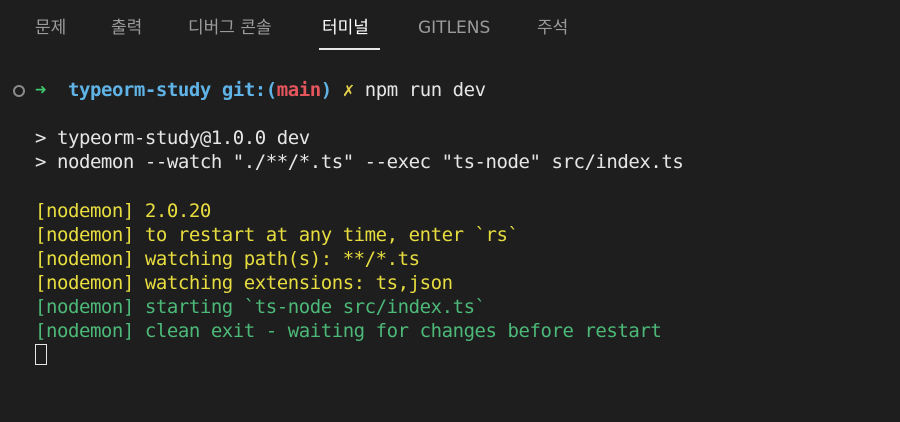 Image resolution: width=900 pixels, height=422 pixels. What do you see at coordinates (41, 354) in the screenshot?
I see `terminal-cursor` at bounding box center [41, 354].